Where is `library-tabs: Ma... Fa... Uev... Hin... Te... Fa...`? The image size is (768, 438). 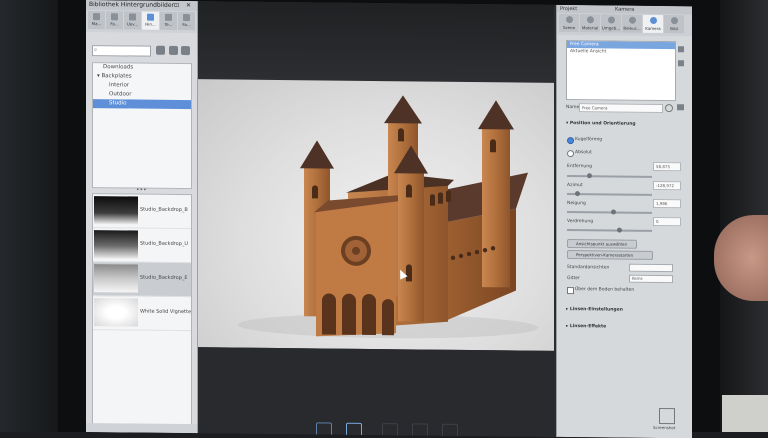 library-tabs: Ma... Fa... Uev... Hin... Te... Fa... is located at coordinates (141, 22).